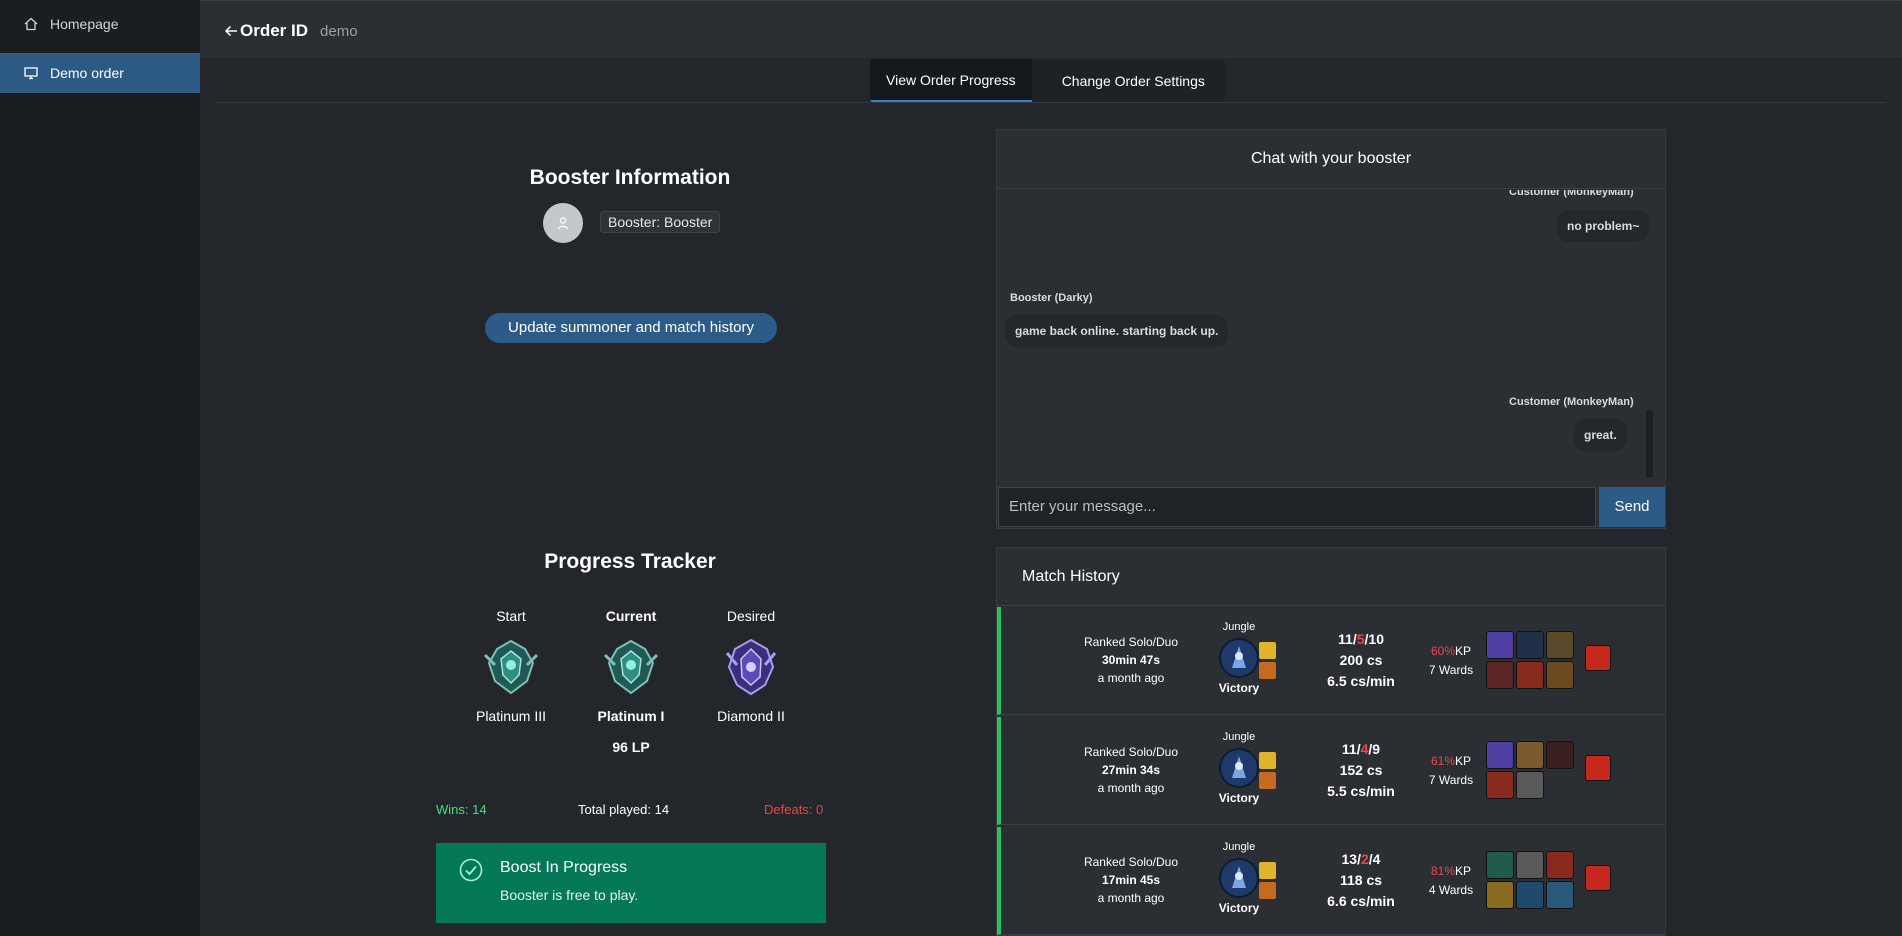 The height and width of the screenshot is (936, 1902). I want to click on assists: 9, so click(1376, 749).